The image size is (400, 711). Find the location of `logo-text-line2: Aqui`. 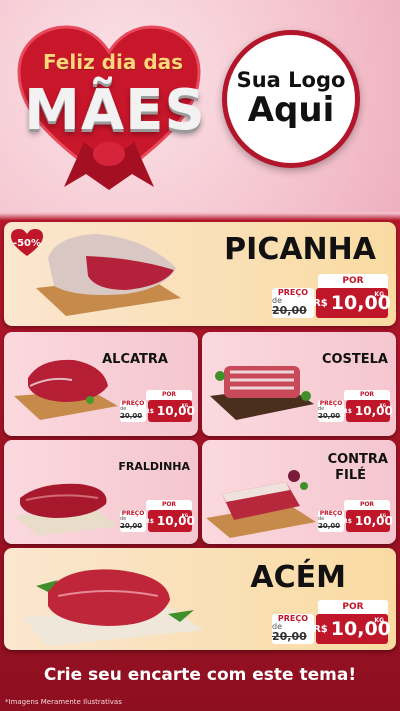

logo-text-line2: Aqui is located at coordinates (291, 110).